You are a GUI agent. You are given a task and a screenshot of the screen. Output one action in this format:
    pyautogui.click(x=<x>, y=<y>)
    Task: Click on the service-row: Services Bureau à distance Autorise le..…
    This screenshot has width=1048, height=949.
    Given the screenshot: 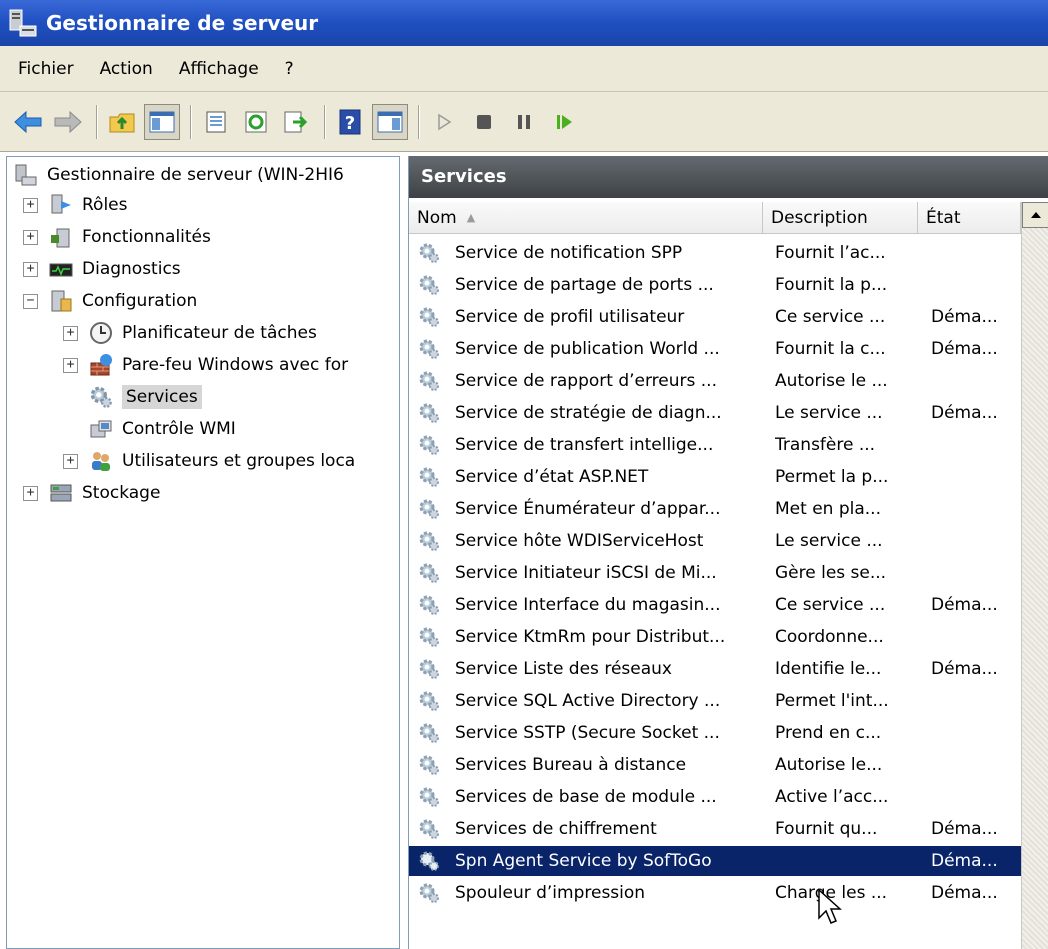 What is the action you would take?
    pyautogui.click(x=715, y=765)
    